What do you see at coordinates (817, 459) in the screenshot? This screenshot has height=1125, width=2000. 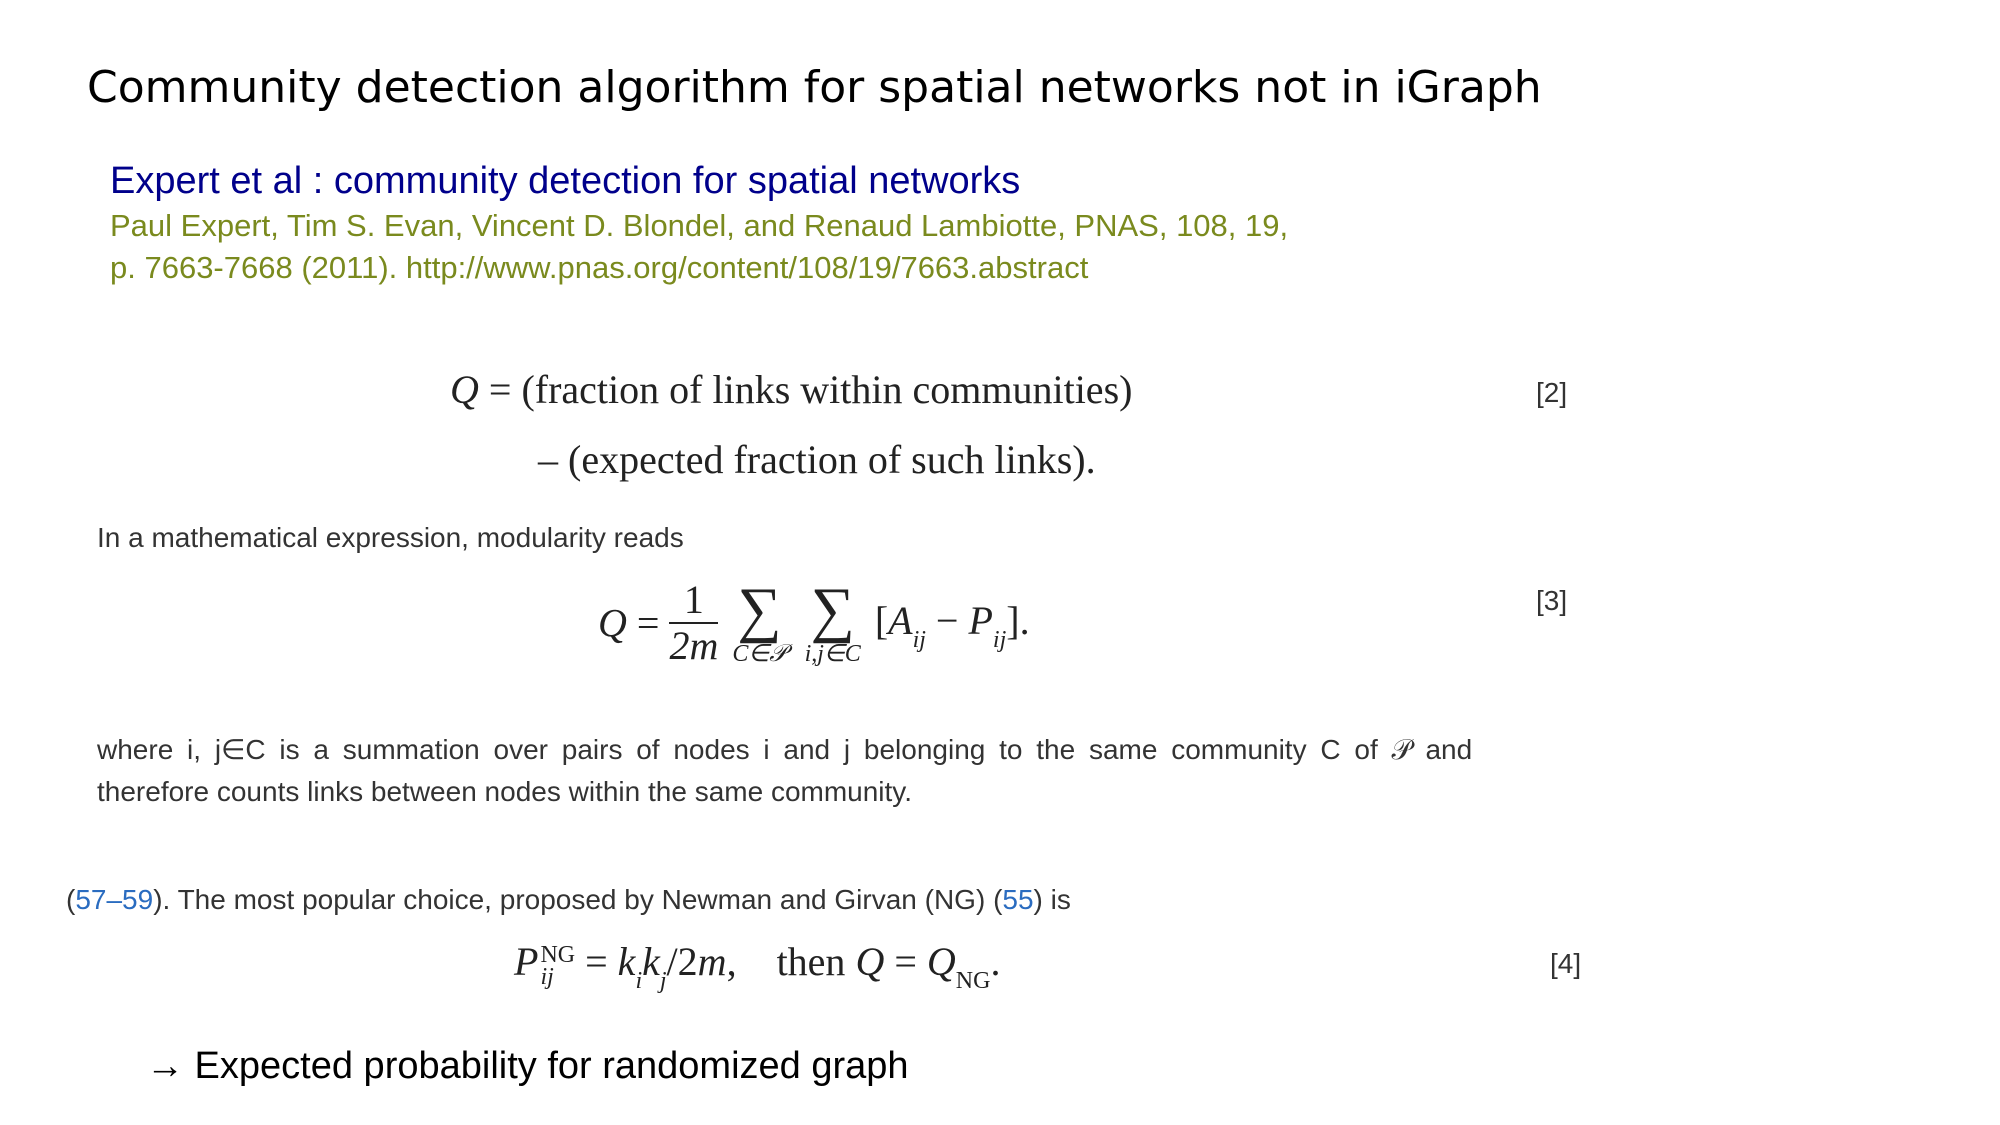 I see `equation-2-line-2: – (expected fraction of such links).` at bounding box center [817, 459].